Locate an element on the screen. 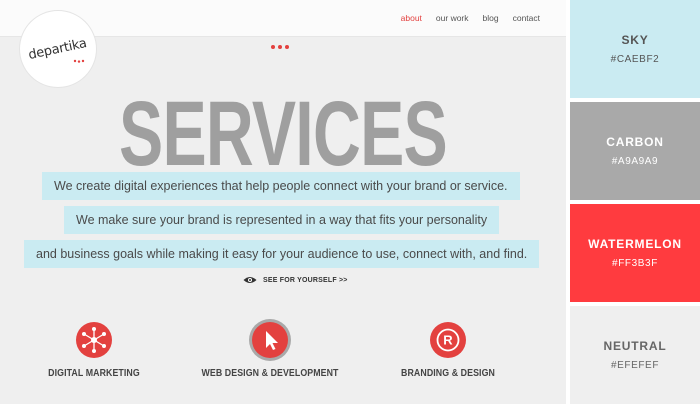 The width and height of the screenshot is (700, 404). swatch-name: WATERMELON is located at coordinates (635, 244).